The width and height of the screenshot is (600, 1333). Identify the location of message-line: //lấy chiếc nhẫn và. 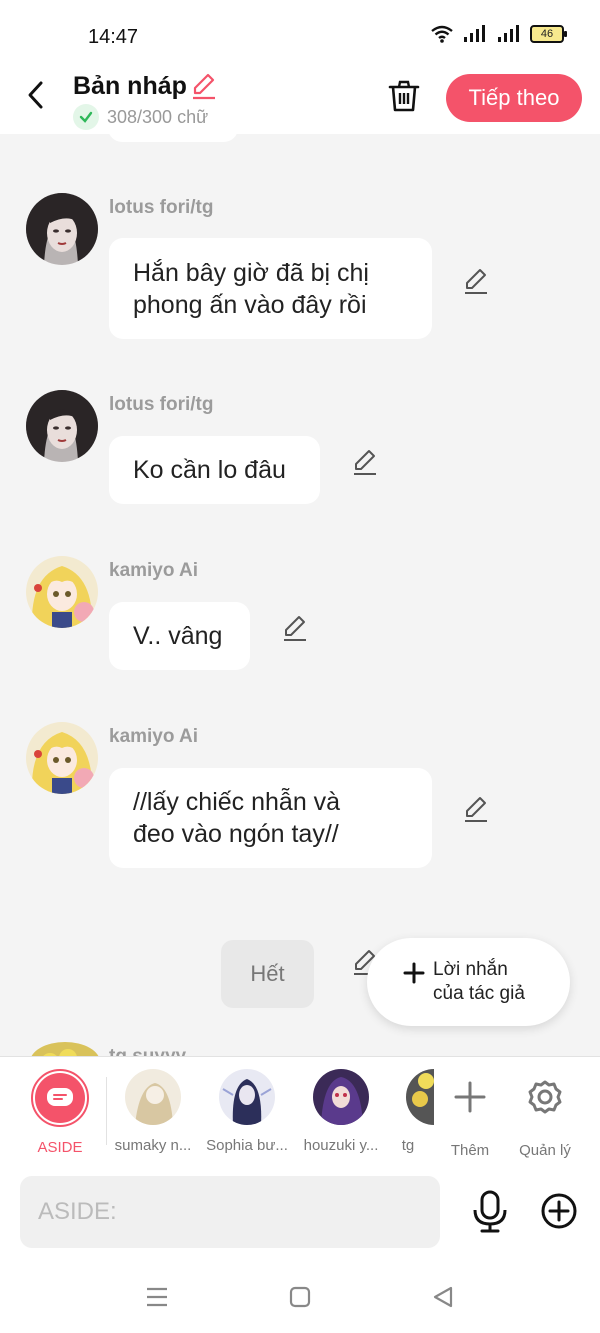
(237, 802).